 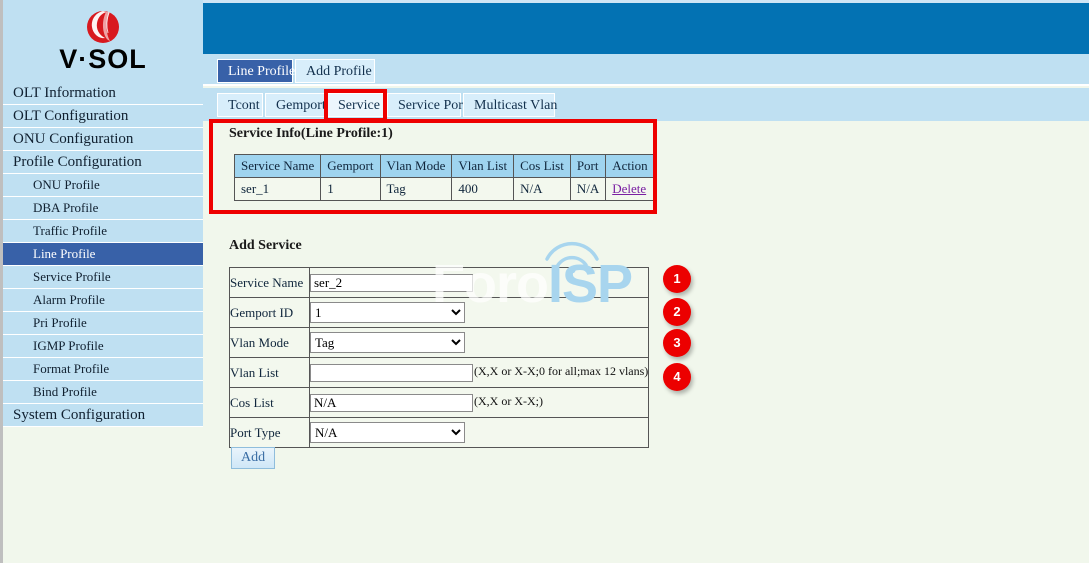 What do you see at coordinates (677, 343) in the screenshot?
I see `annotation-badge-3: 3` at bounding box center [677, 343].